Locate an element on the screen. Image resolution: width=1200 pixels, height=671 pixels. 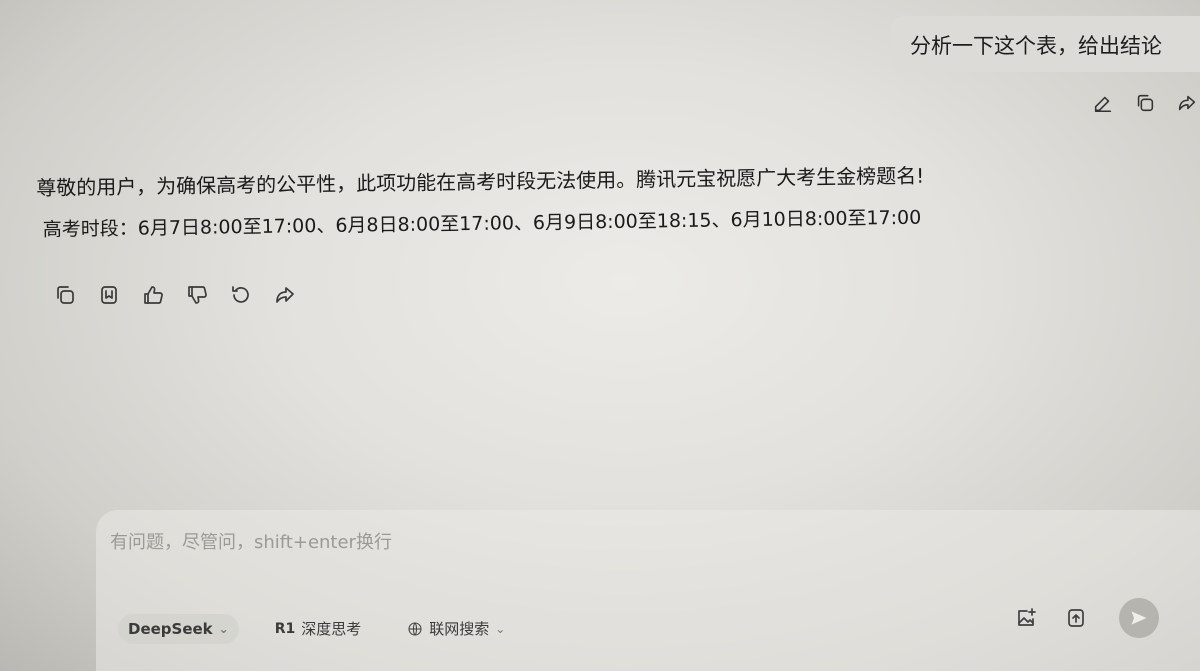
user-message-bubble: 分析一下这个表，给出结论 is located at coordinates (1045, 44).